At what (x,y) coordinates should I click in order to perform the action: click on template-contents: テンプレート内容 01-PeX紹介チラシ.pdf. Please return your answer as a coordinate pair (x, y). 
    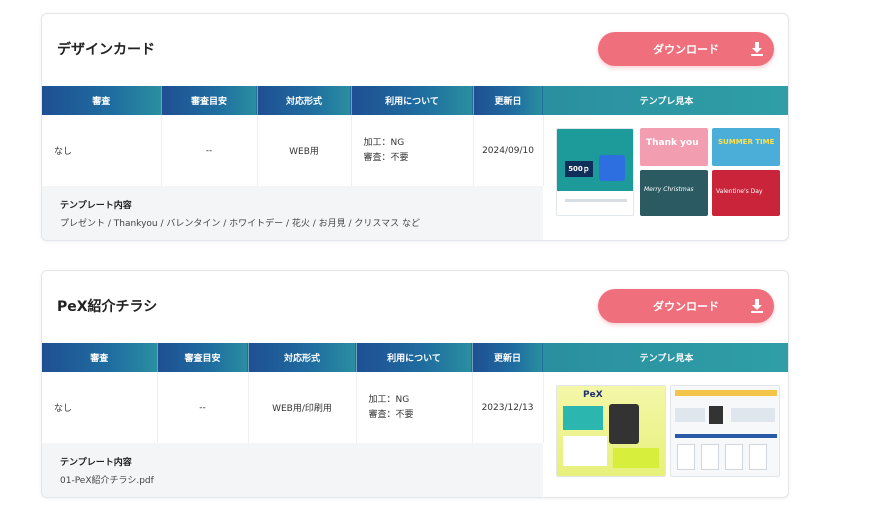
    Looking at the image, I should click on (292, 470).